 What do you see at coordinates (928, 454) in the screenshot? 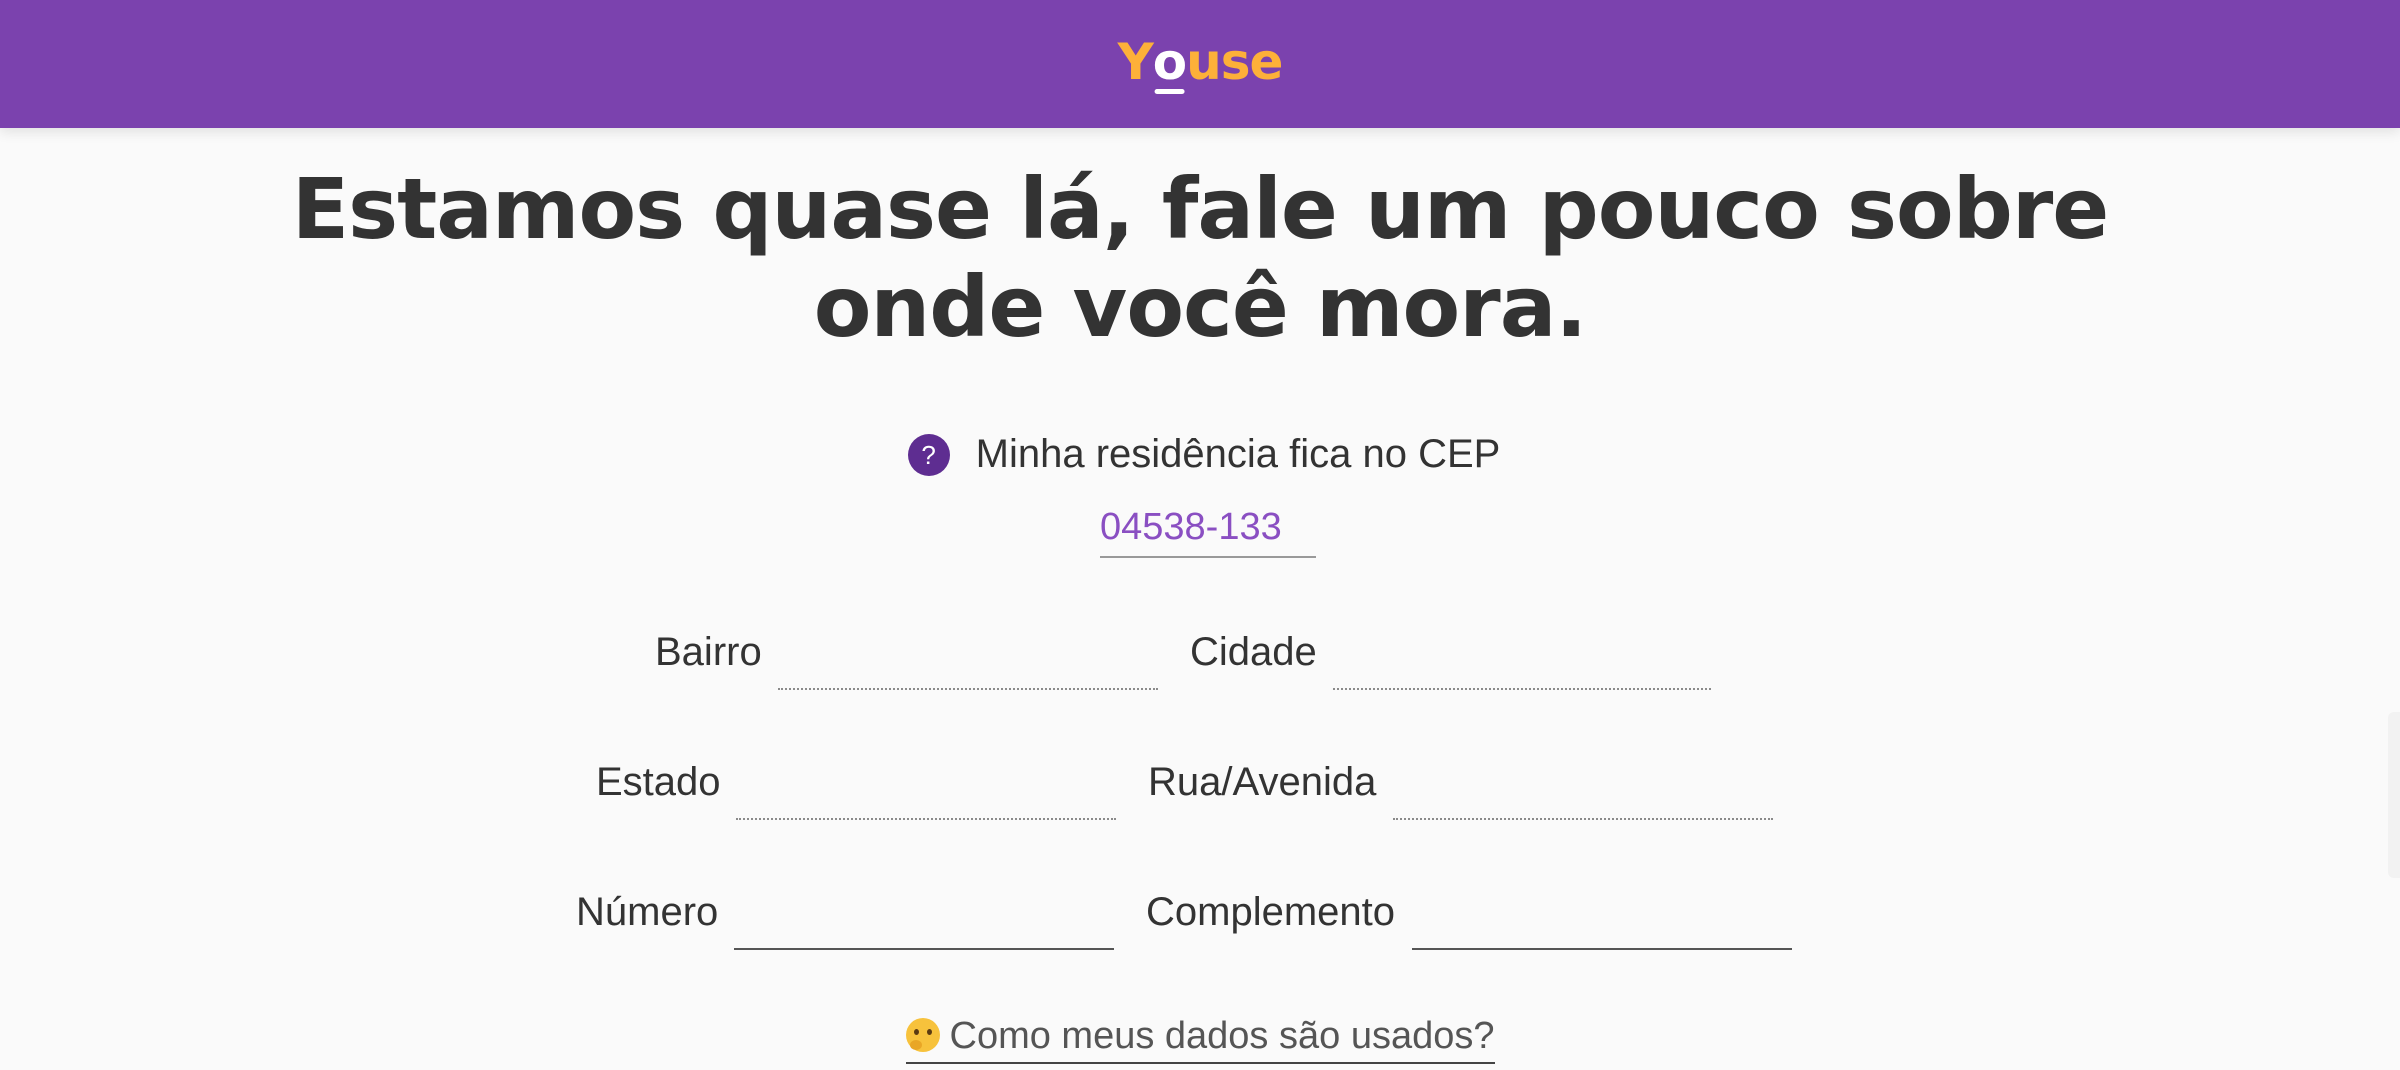
I see `question-mark-icon: ?` at bounding box center [928, 454].